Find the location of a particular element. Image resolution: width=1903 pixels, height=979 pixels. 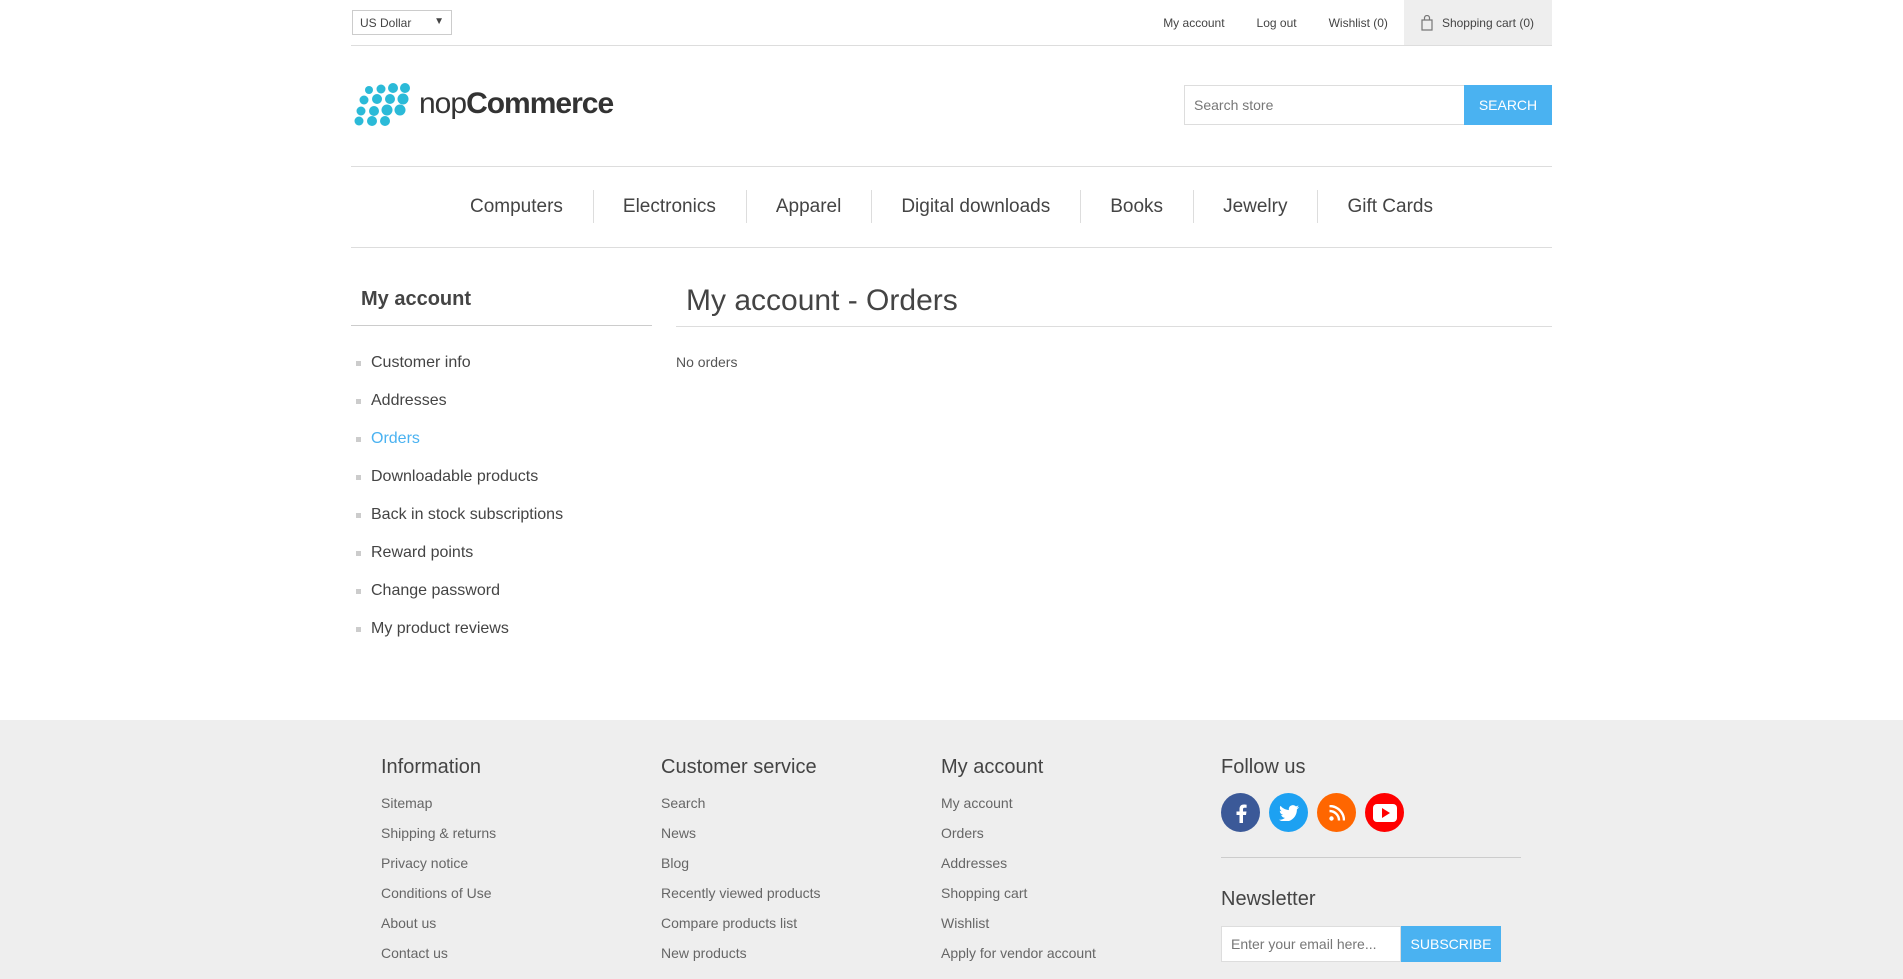

wishlist-link: Wishlist (0) is located at coordinates (1358, 23).